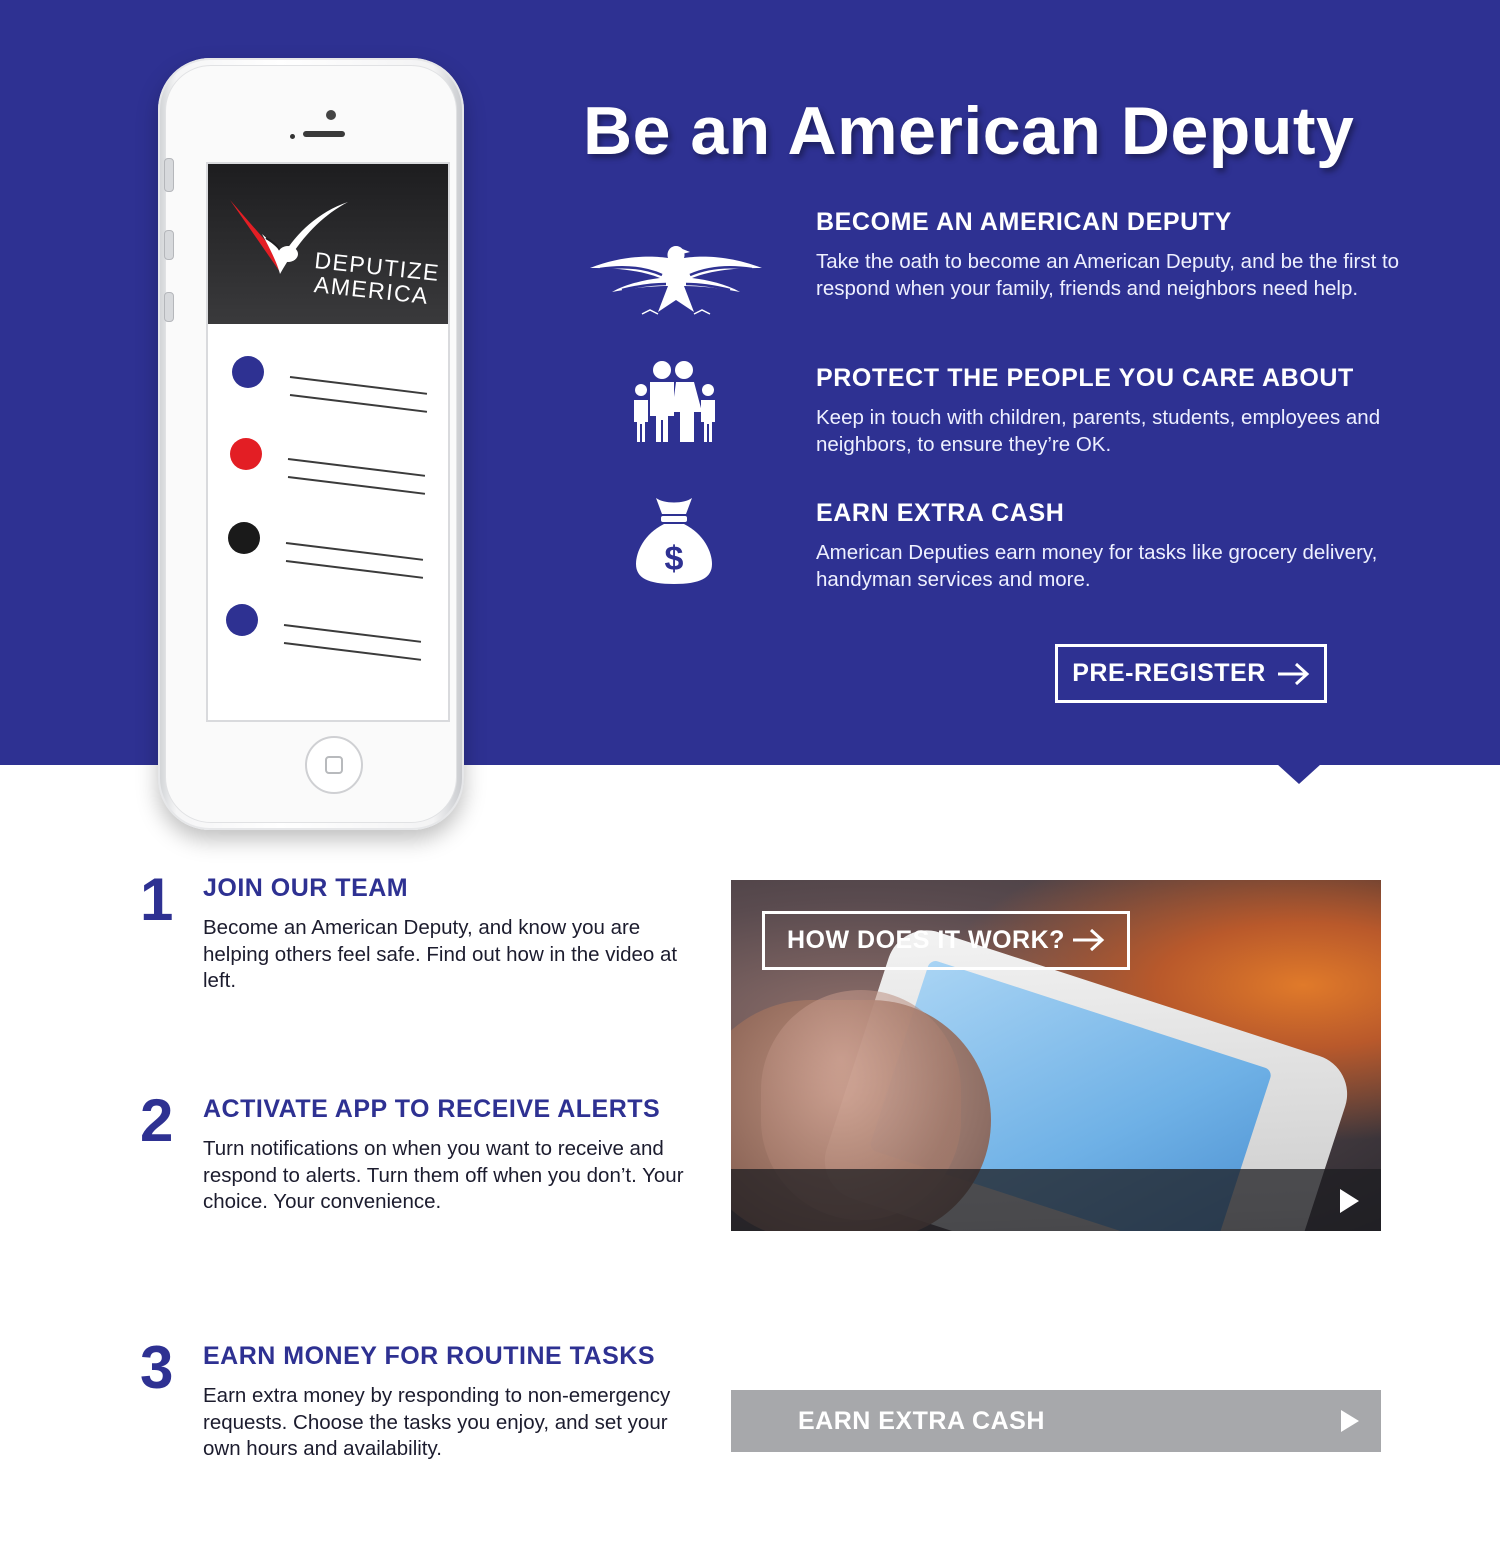 This screenshot has width=1500, height=1550. I want to click on how-does-it-work-label: HOW DOES IT WORK?, so click(926, 940).